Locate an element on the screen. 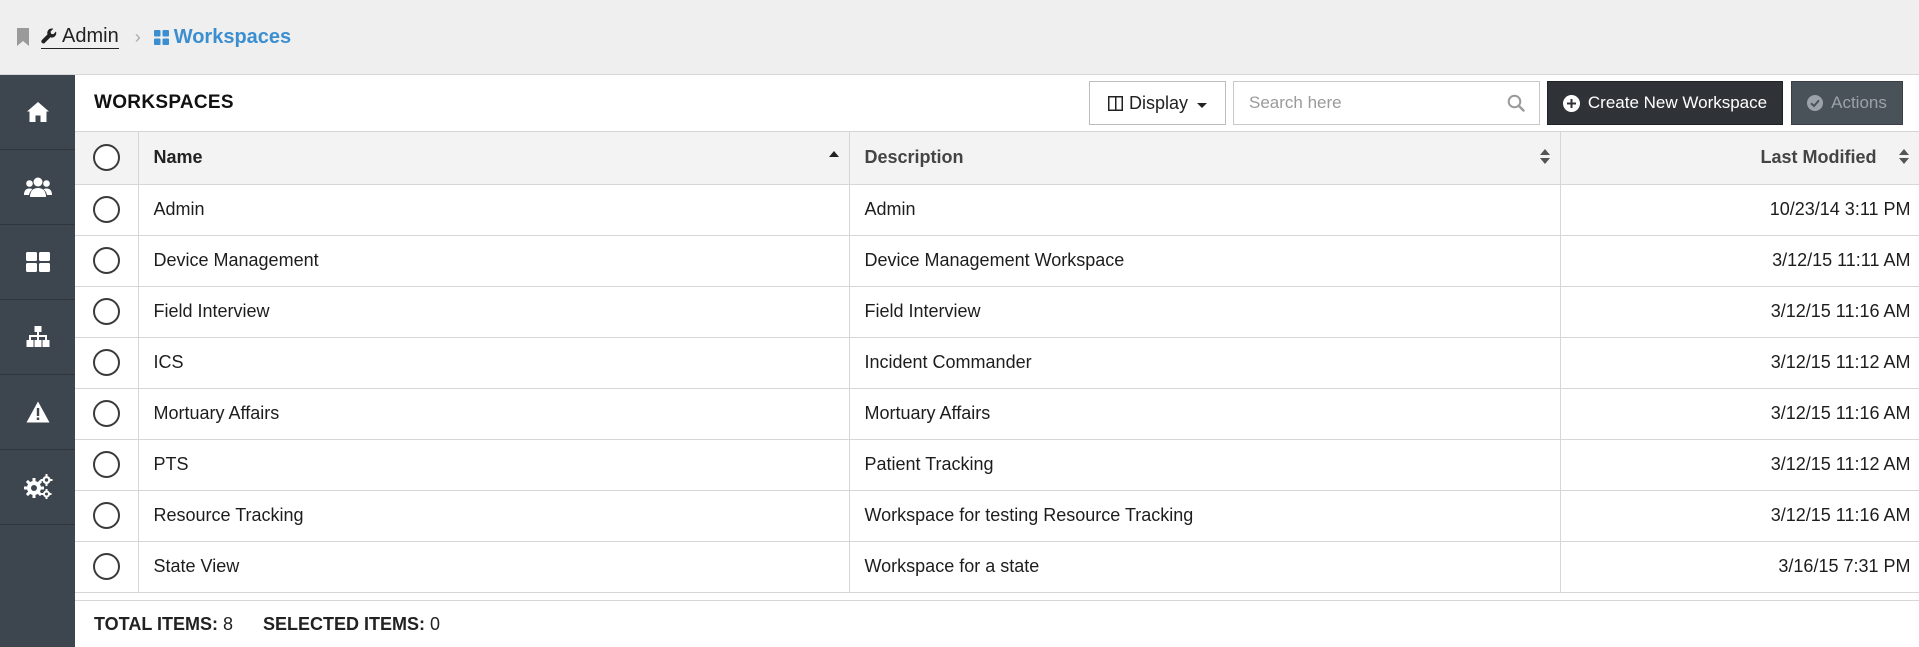 The height and width of the screenshot is (647, 1919). column-header-name: Name is located at coordinates (494, 158).